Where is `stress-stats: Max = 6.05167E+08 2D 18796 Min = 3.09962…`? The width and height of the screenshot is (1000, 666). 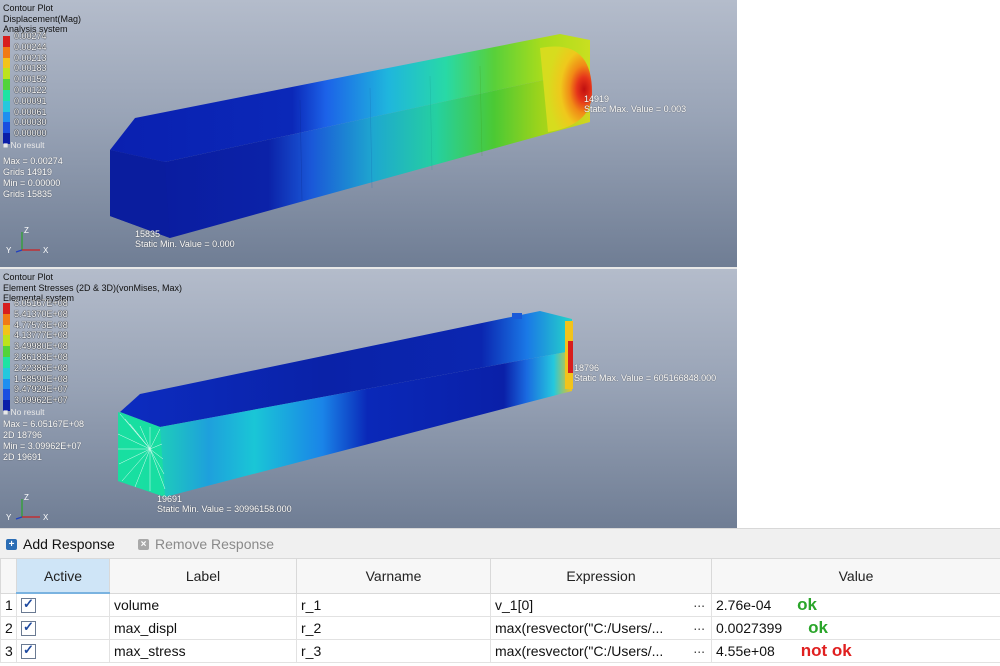
stress-stats: Max = 6.05167E+08 2D 18796 Min = 3.09962… is located at coordinates (43, 441).